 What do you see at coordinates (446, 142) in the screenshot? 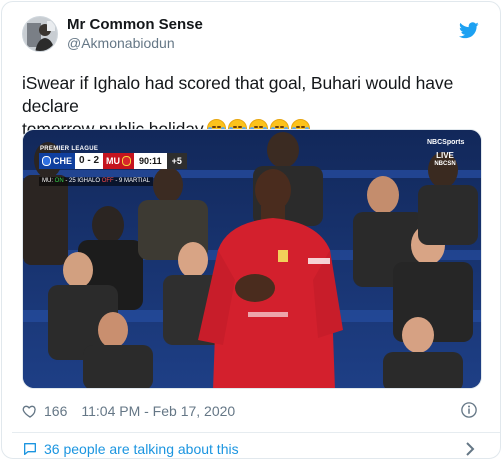
I see `network-top: NBCSports` at bounding box center [446, 142].